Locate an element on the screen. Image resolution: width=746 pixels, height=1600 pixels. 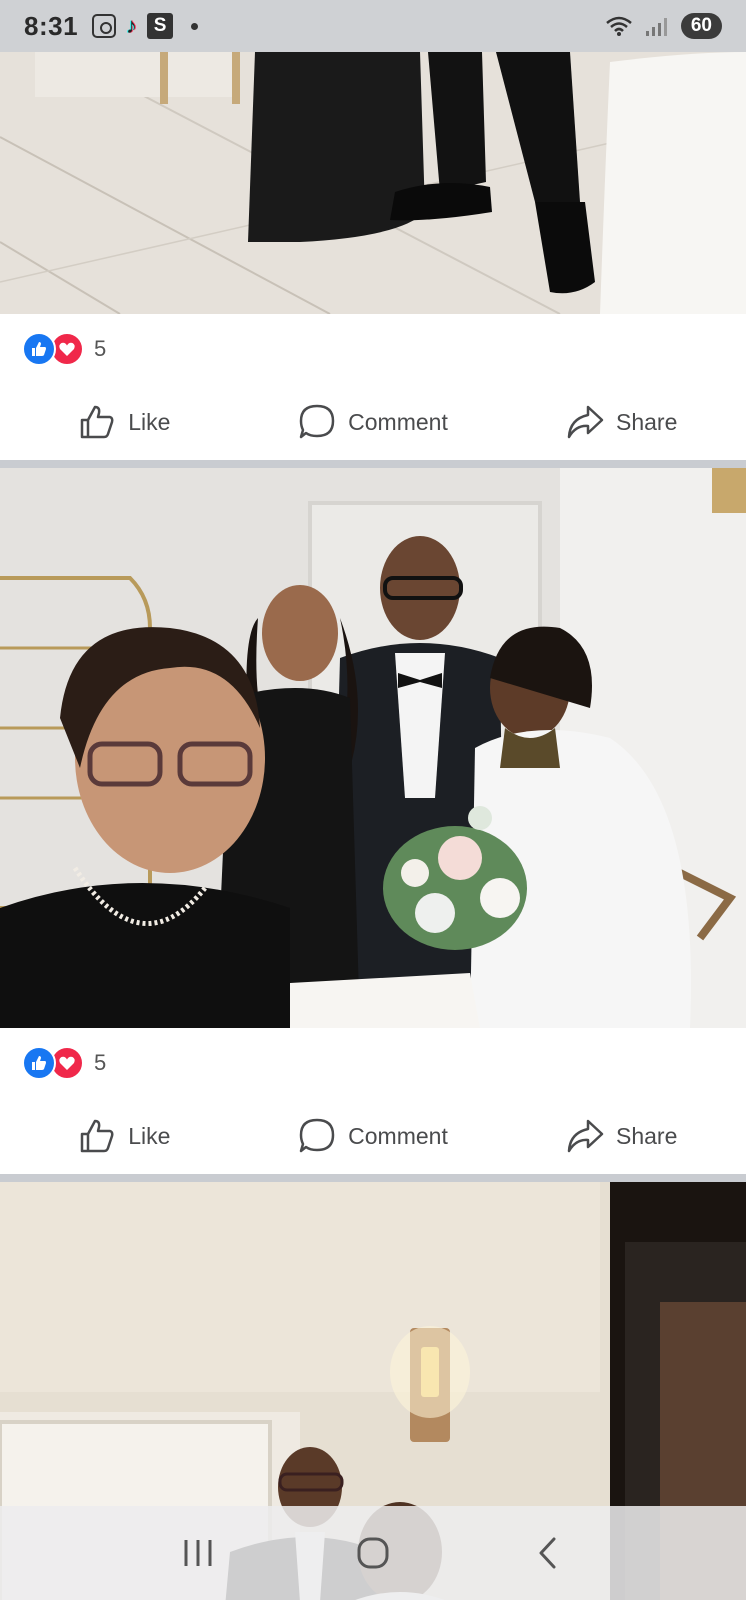
system-navigation-bar is located at coordinates (373, 1553).